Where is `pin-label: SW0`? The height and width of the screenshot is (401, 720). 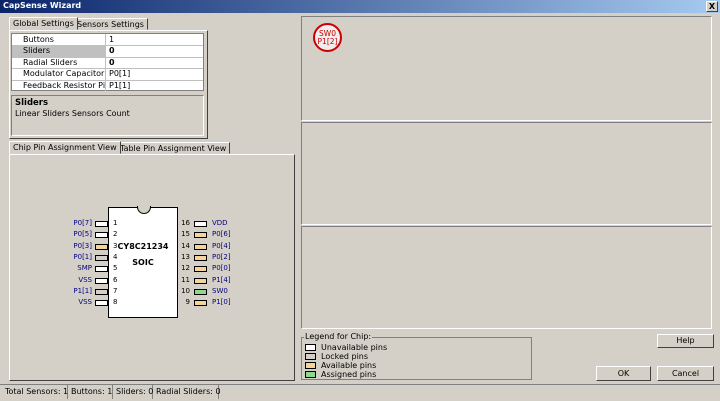
pin-label: SW0 is located at coordinates (220, 290).